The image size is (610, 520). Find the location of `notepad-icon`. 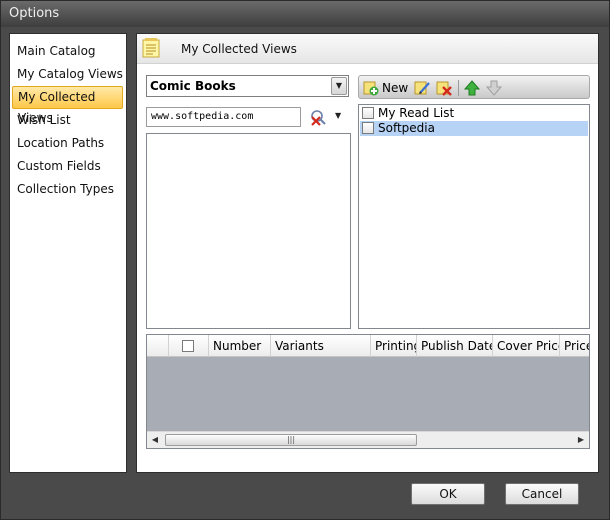

notepad-icon is located at coordinates (151, 48).